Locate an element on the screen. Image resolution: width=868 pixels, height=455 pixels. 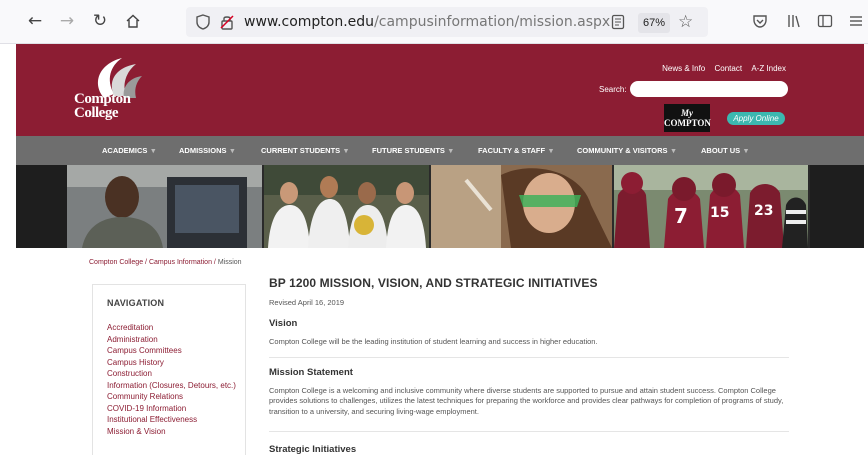
sidebar-item-campus-history: Campus History is located at coordinates (172, 363).